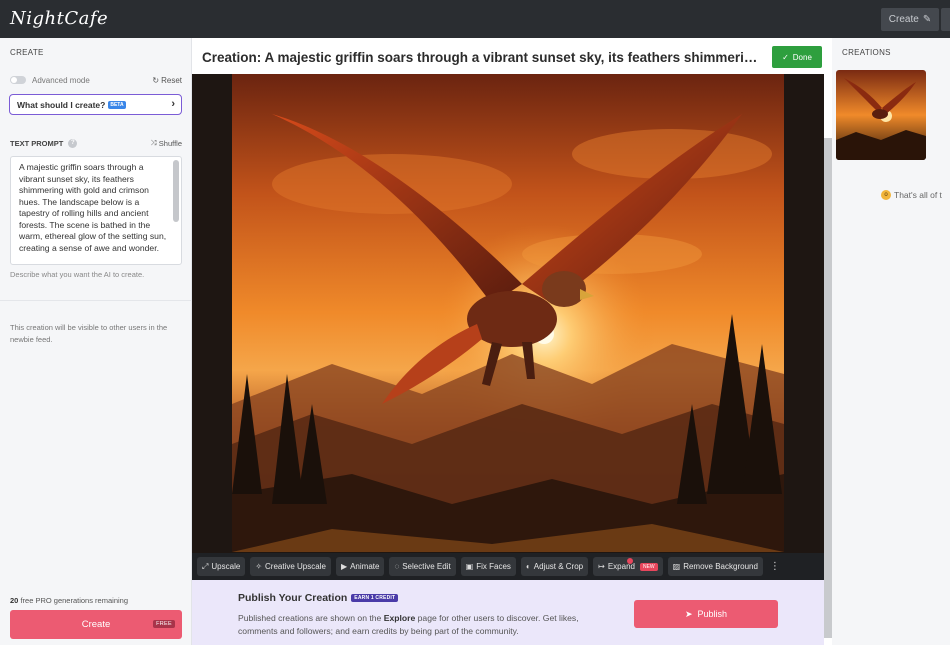  Describe the element at coordinates (170, 143) in the screenshot. I see `shuffle-label: Shuffle` at that location.